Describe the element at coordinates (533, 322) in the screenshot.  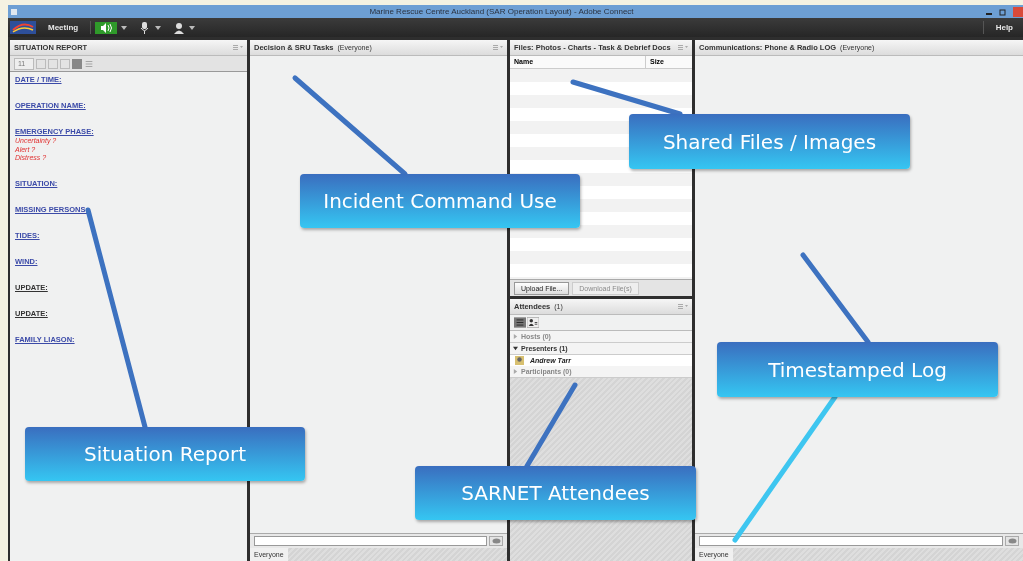
I see `user-list-icon` at that location.